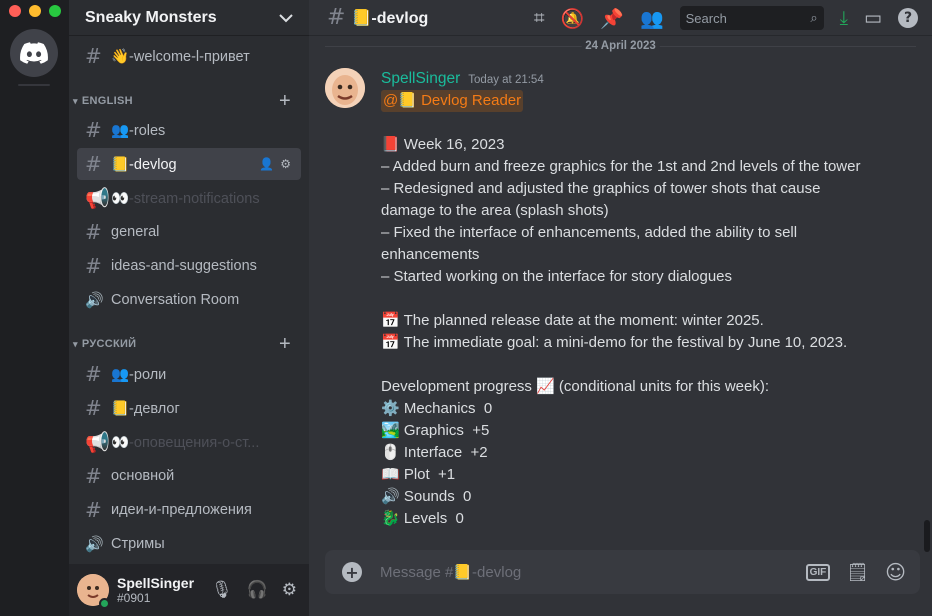 The height and width of the screenshot is (616, 932). I want to click on invite-user-icon: 👤, so click(266, 164).